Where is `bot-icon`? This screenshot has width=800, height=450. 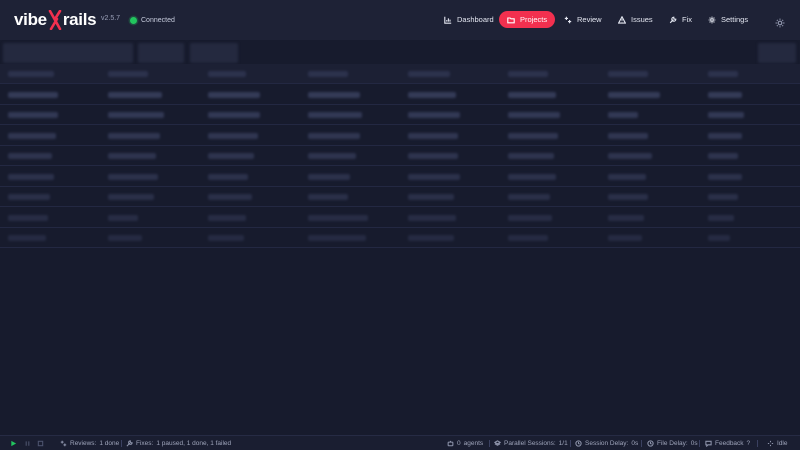 bot-icon is located at coordinates (450, 443).